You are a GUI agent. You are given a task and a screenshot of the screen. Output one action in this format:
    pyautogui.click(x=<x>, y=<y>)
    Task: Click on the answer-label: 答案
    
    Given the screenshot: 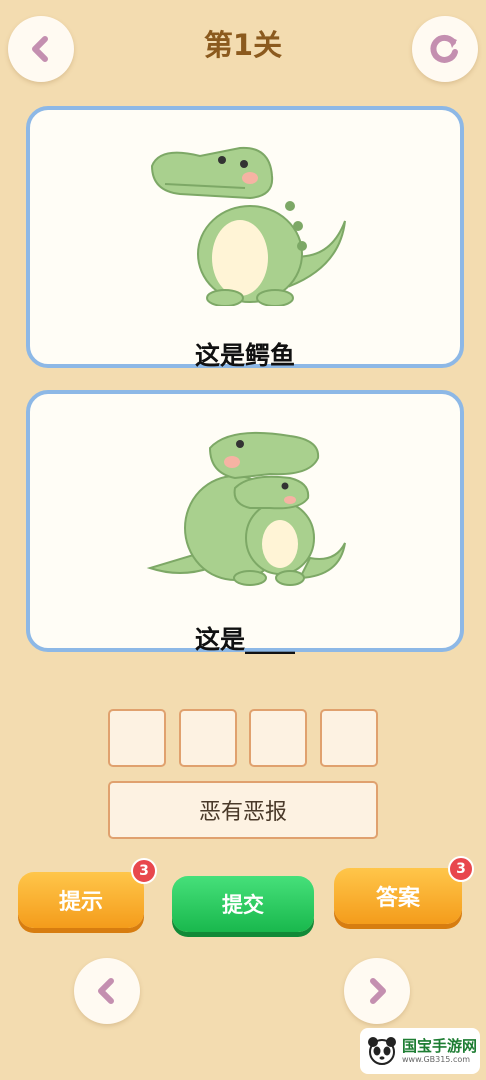 What is the action you would take?
    pyautogui.click(x=397, y=898)
    